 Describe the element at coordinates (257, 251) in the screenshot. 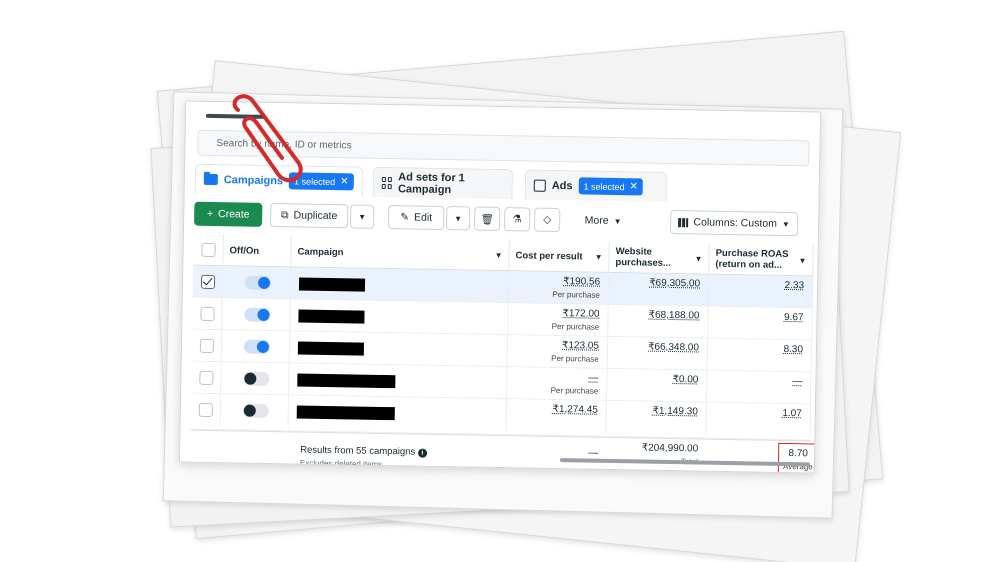

I see `header-toggle: Off/On` at that location.